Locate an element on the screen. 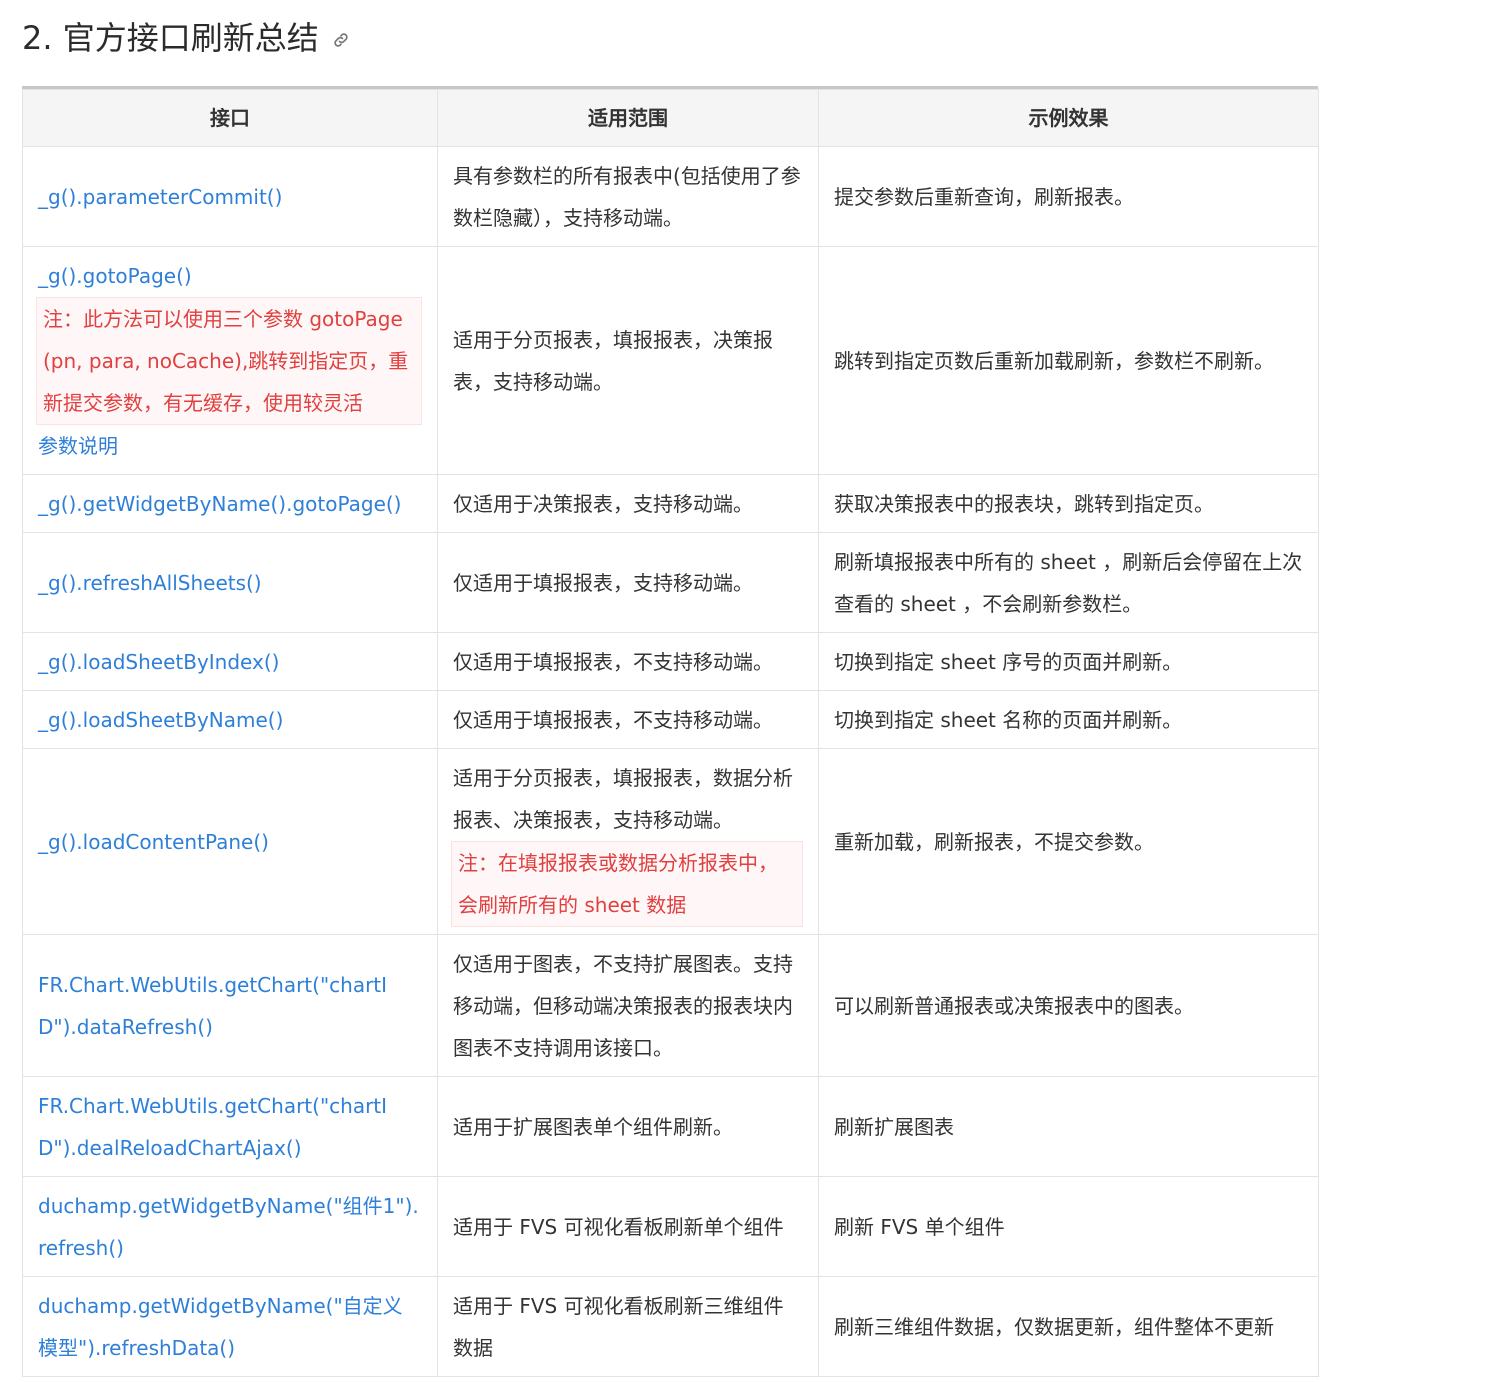 The height and width of the screenshot is (1383, 1491). link-icon is located at coordinates (341, 40).